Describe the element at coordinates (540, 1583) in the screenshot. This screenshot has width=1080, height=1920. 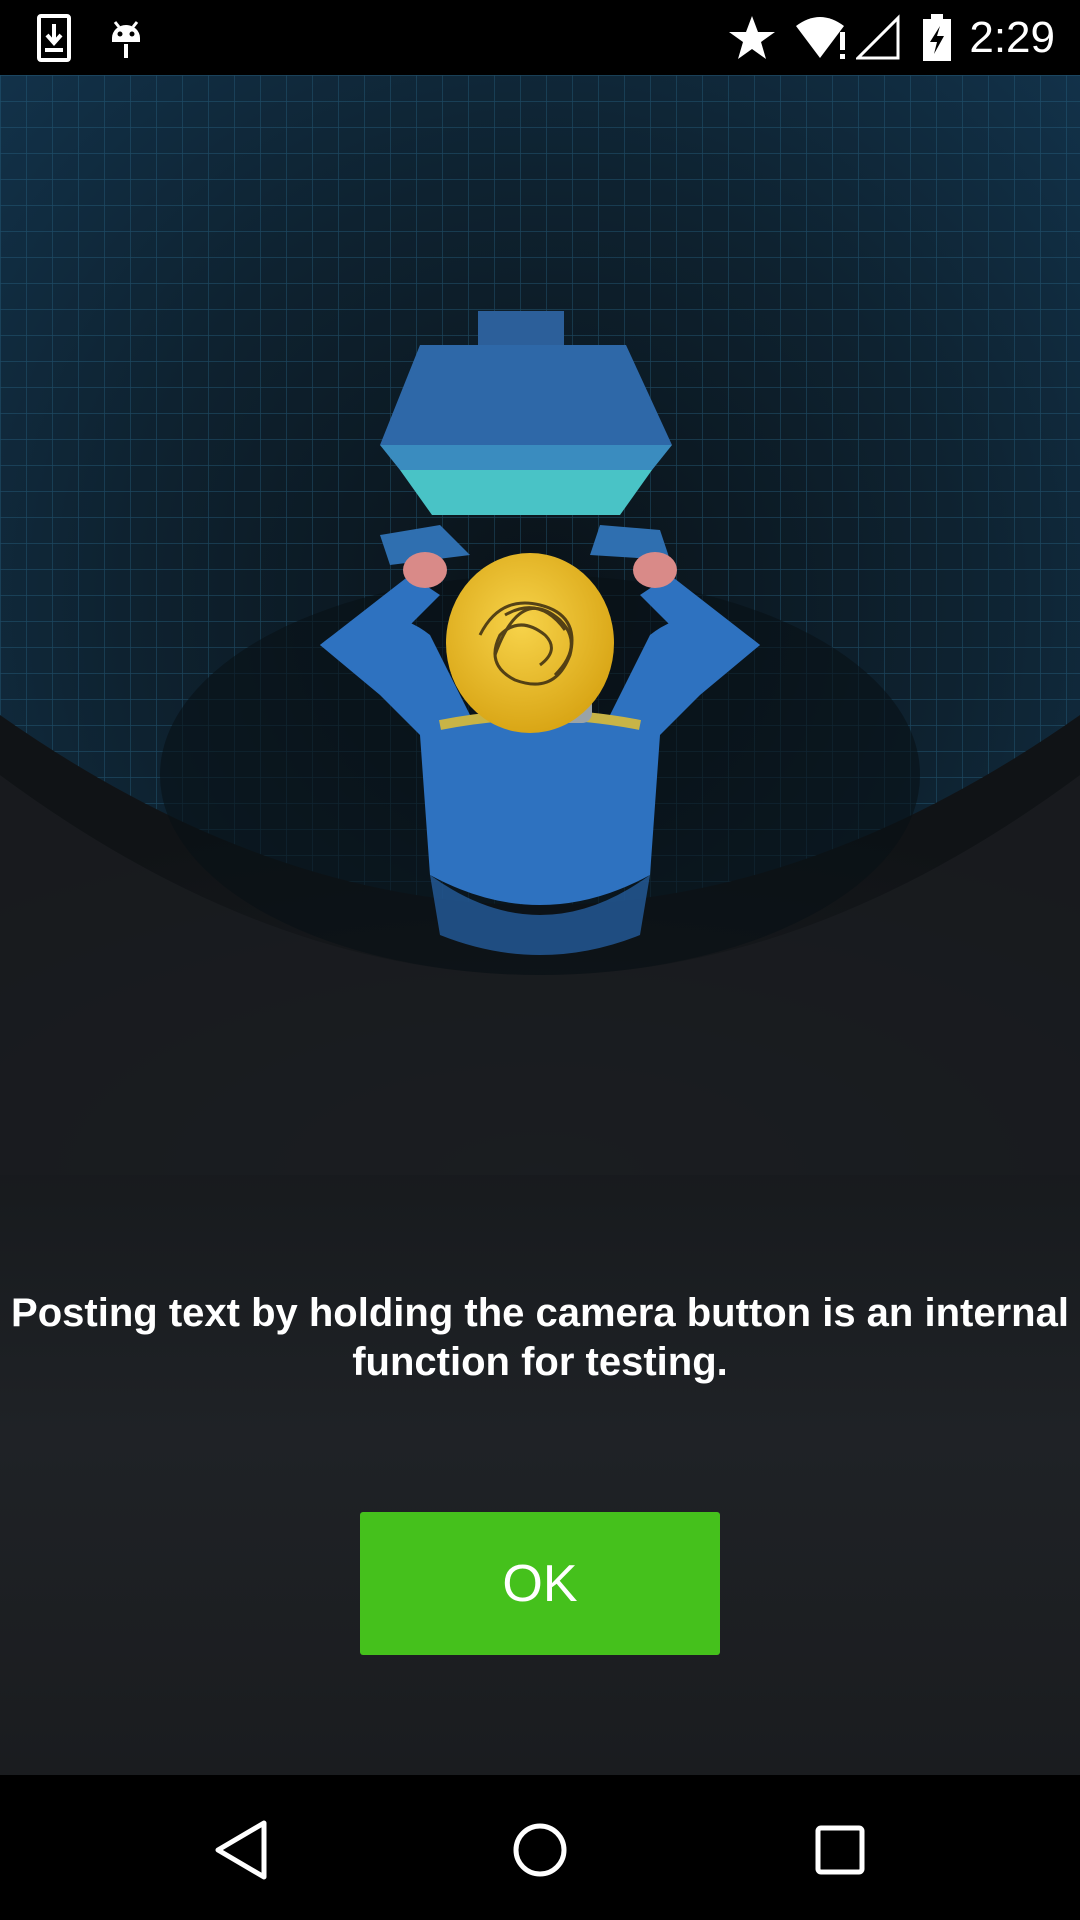
I see `ok-button: OK` at that location.